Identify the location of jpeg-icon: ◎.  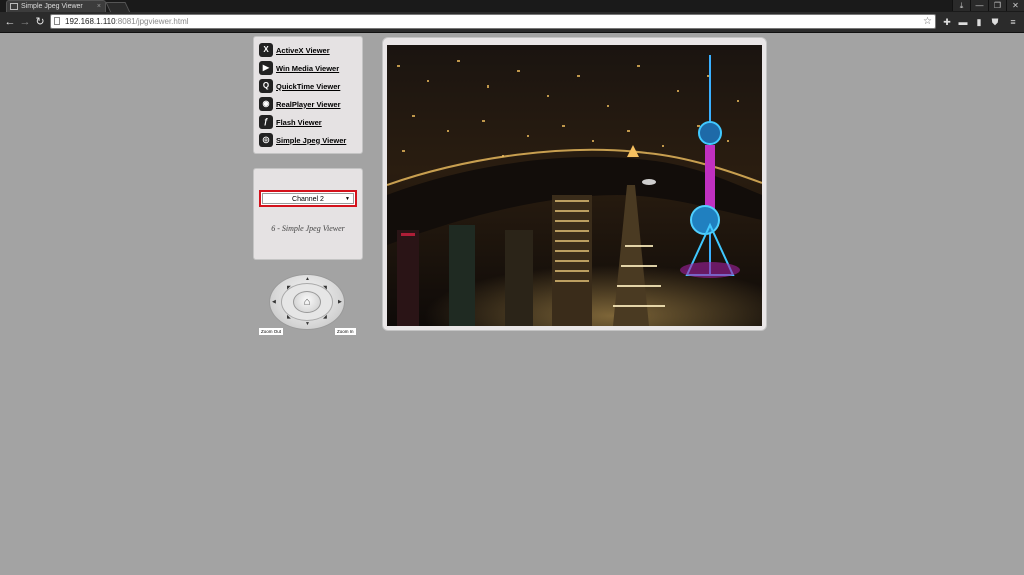
(266, 140).